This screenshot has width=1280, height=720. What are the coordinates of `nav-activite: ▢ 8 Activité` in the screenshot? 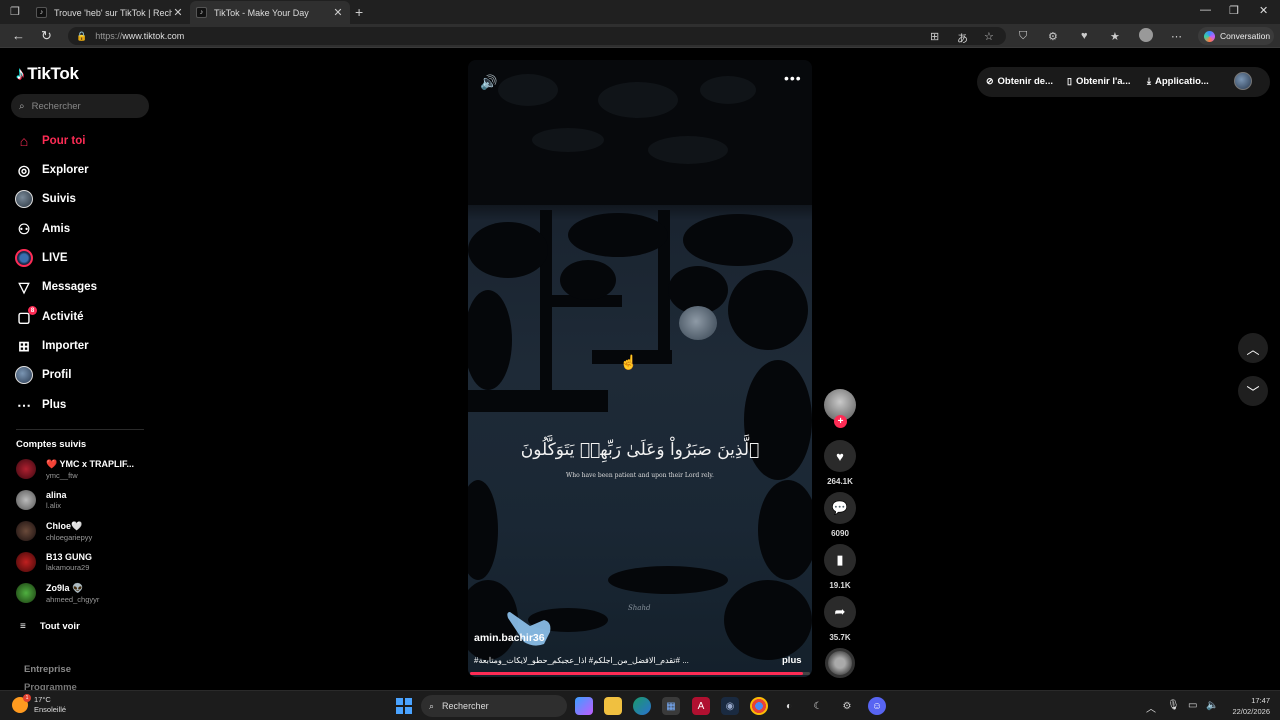 It's located at (49, 317).